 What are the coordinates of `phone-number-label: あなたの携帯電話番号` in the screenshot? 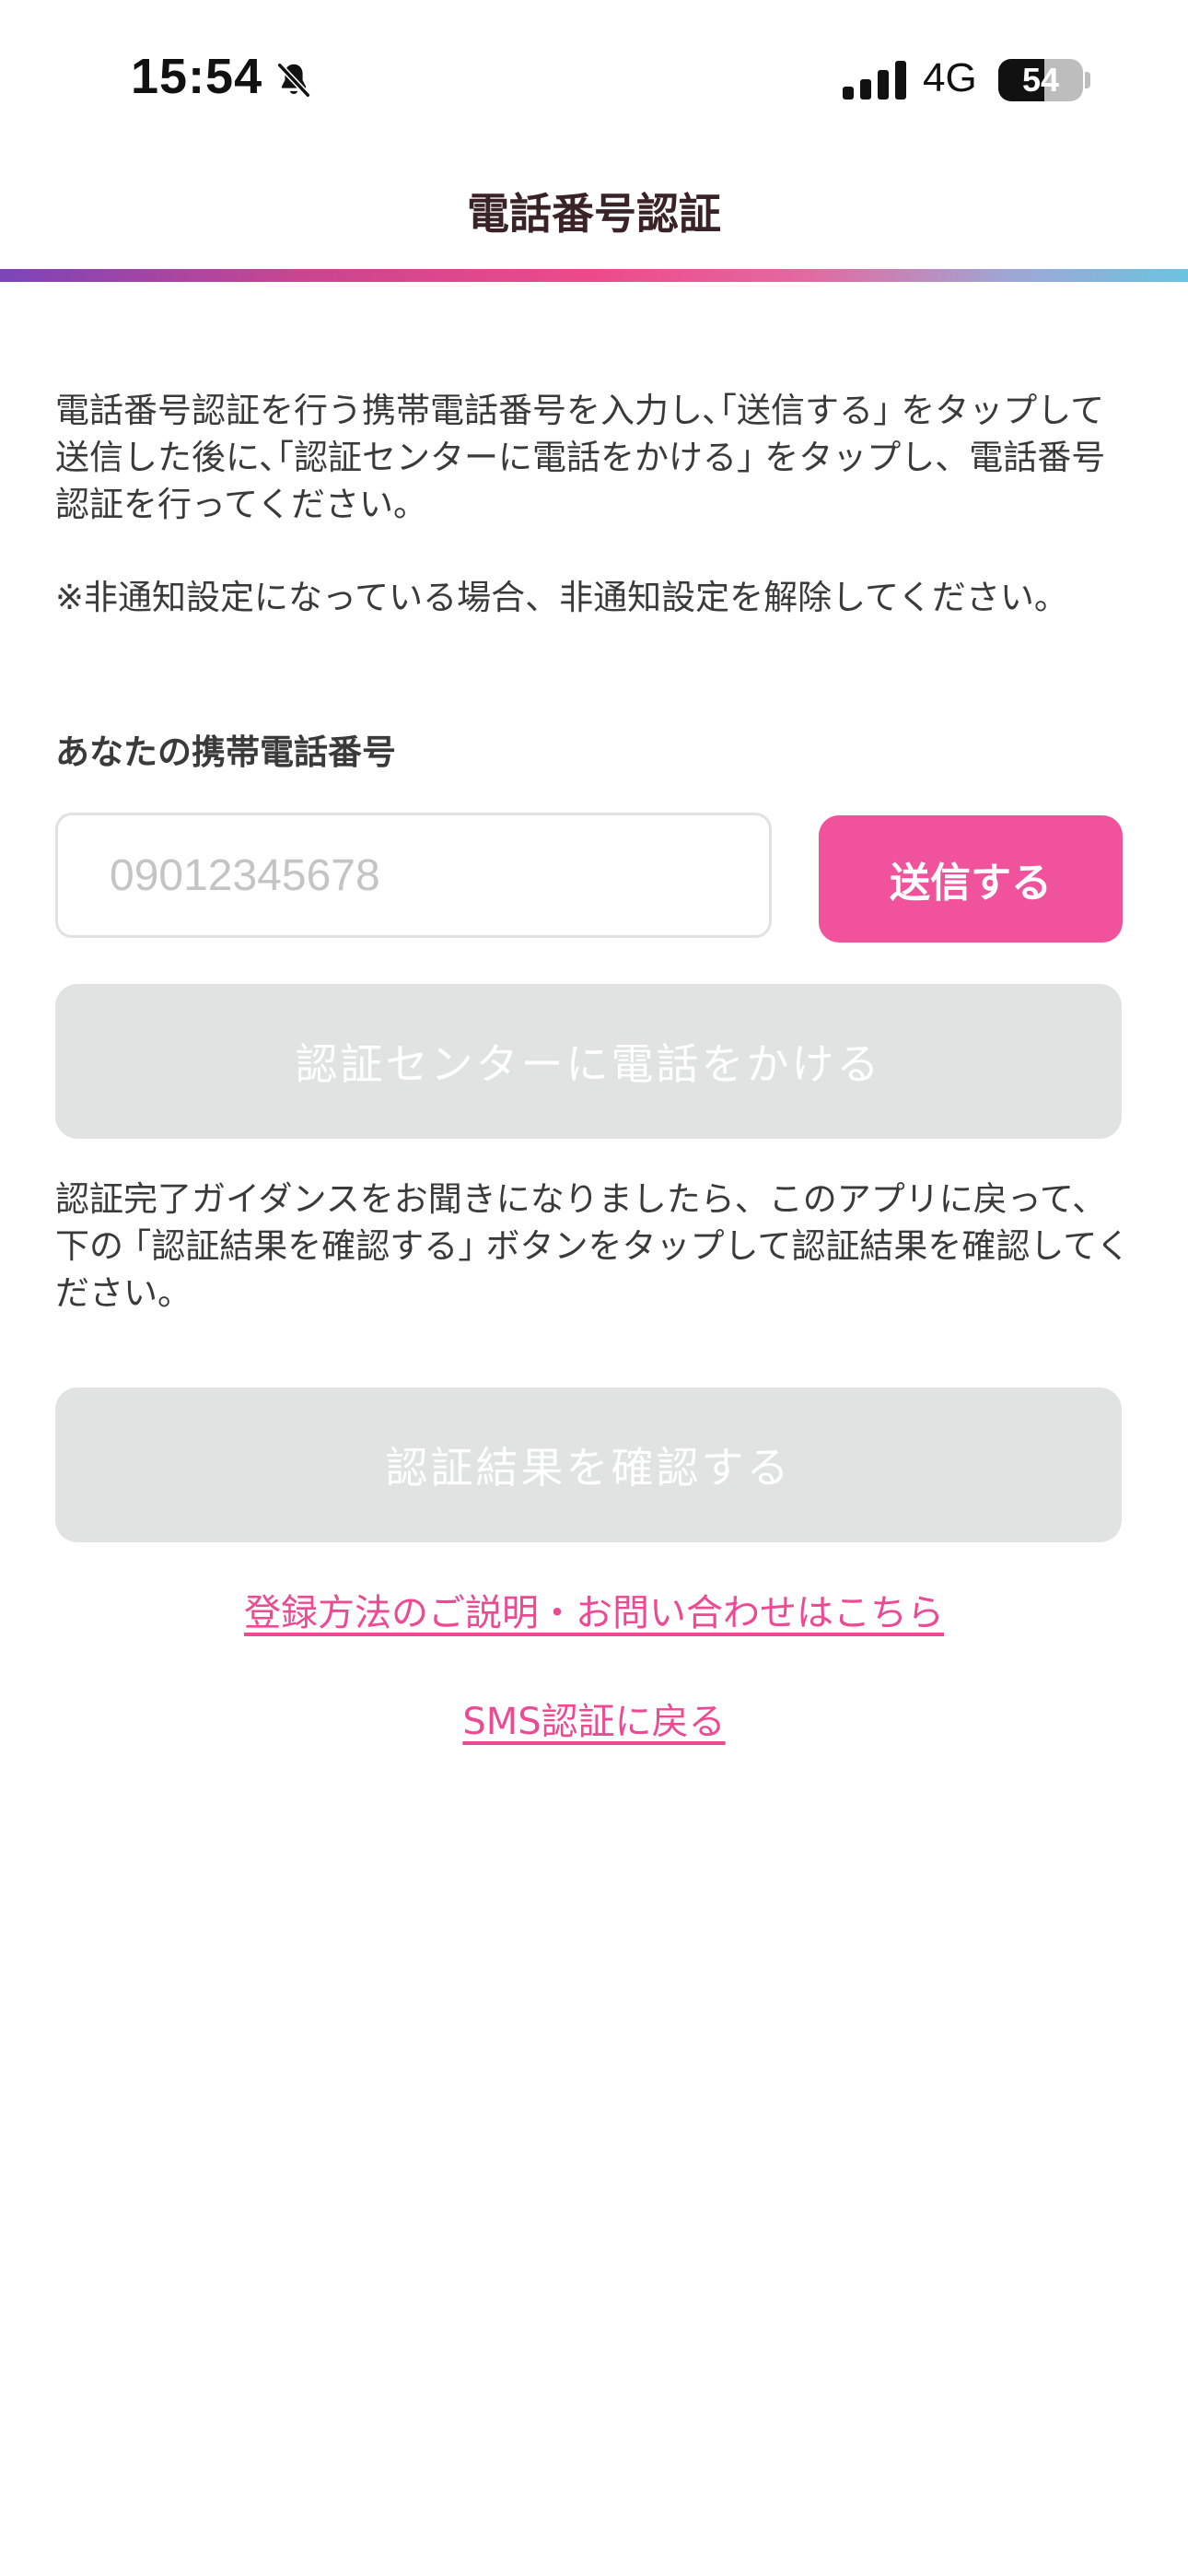 It's located at (225, 752).